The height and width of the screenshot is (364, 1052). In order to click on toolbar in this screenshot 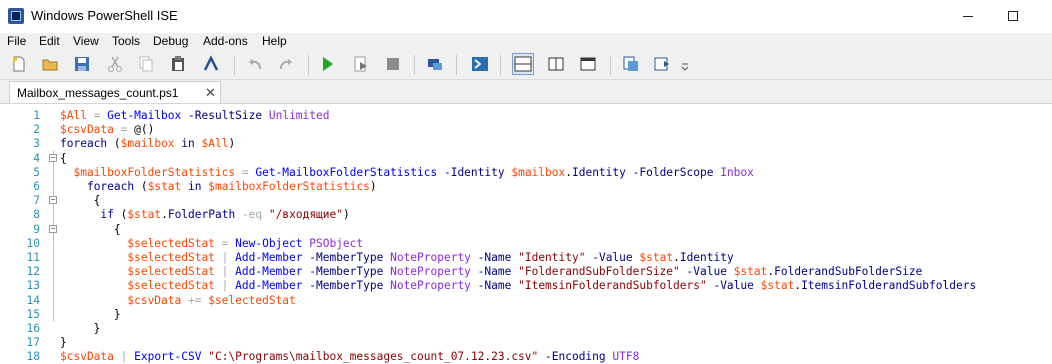, I will do `click(526, 65)`.